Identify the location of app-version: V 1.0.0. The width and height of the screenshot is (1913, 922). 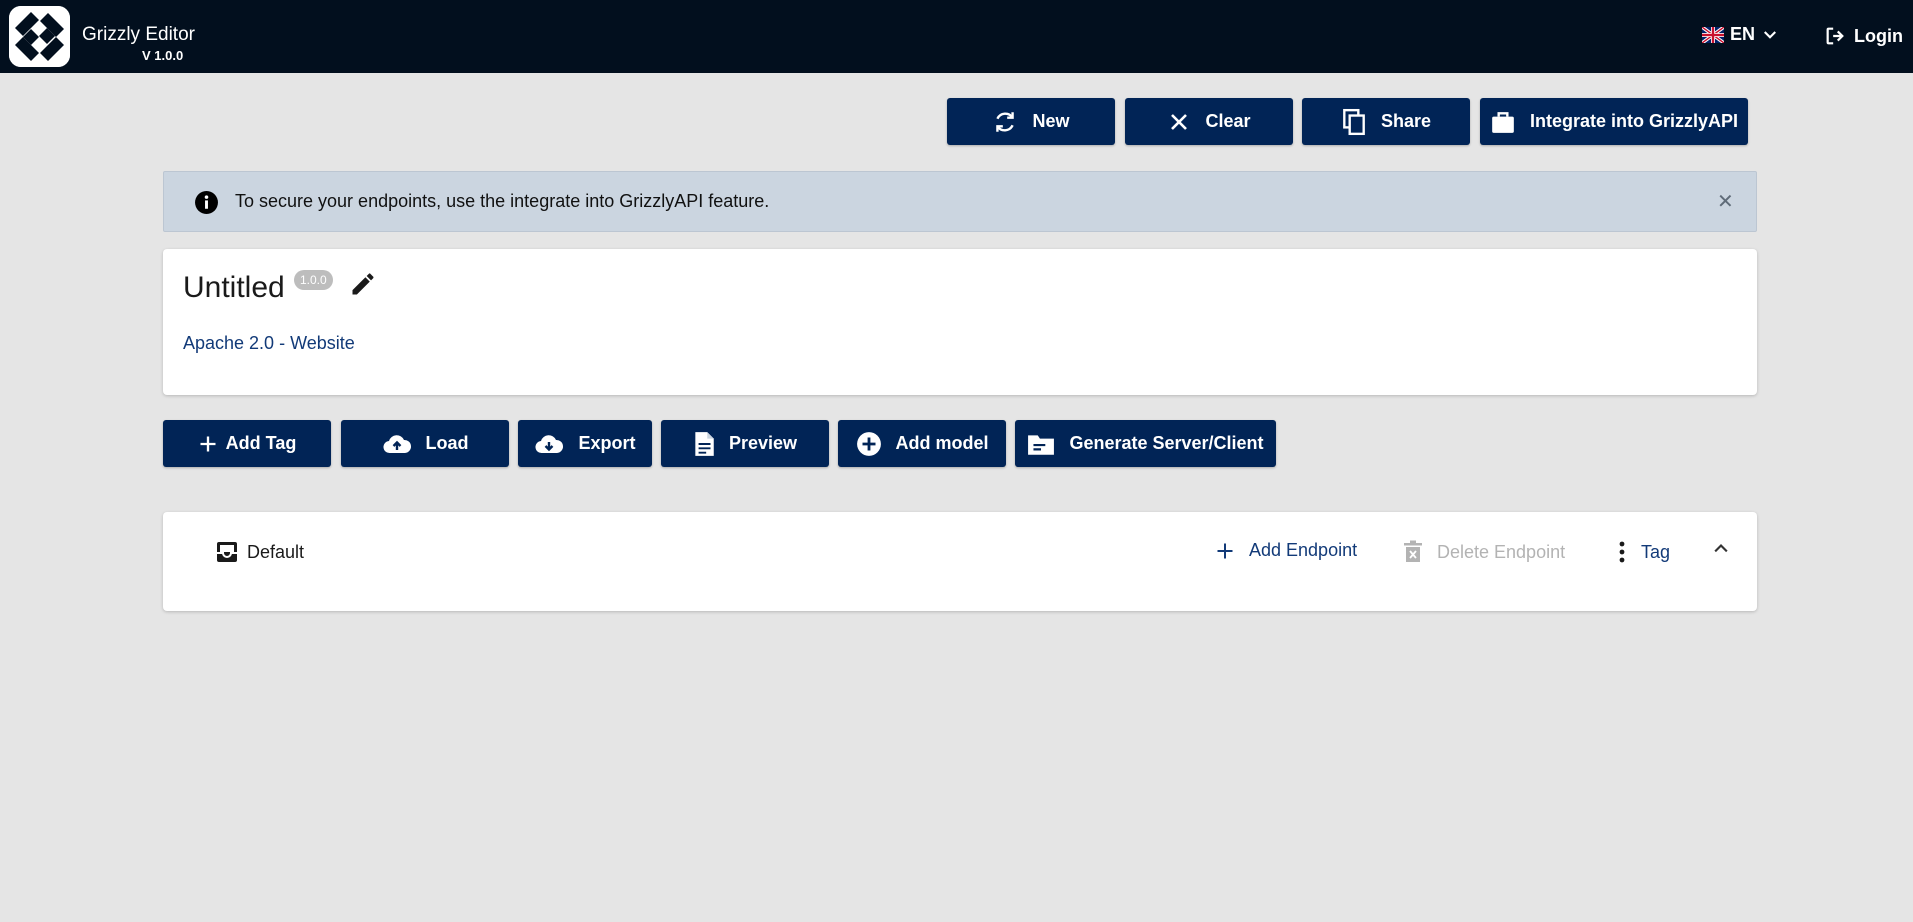
(163, 55).